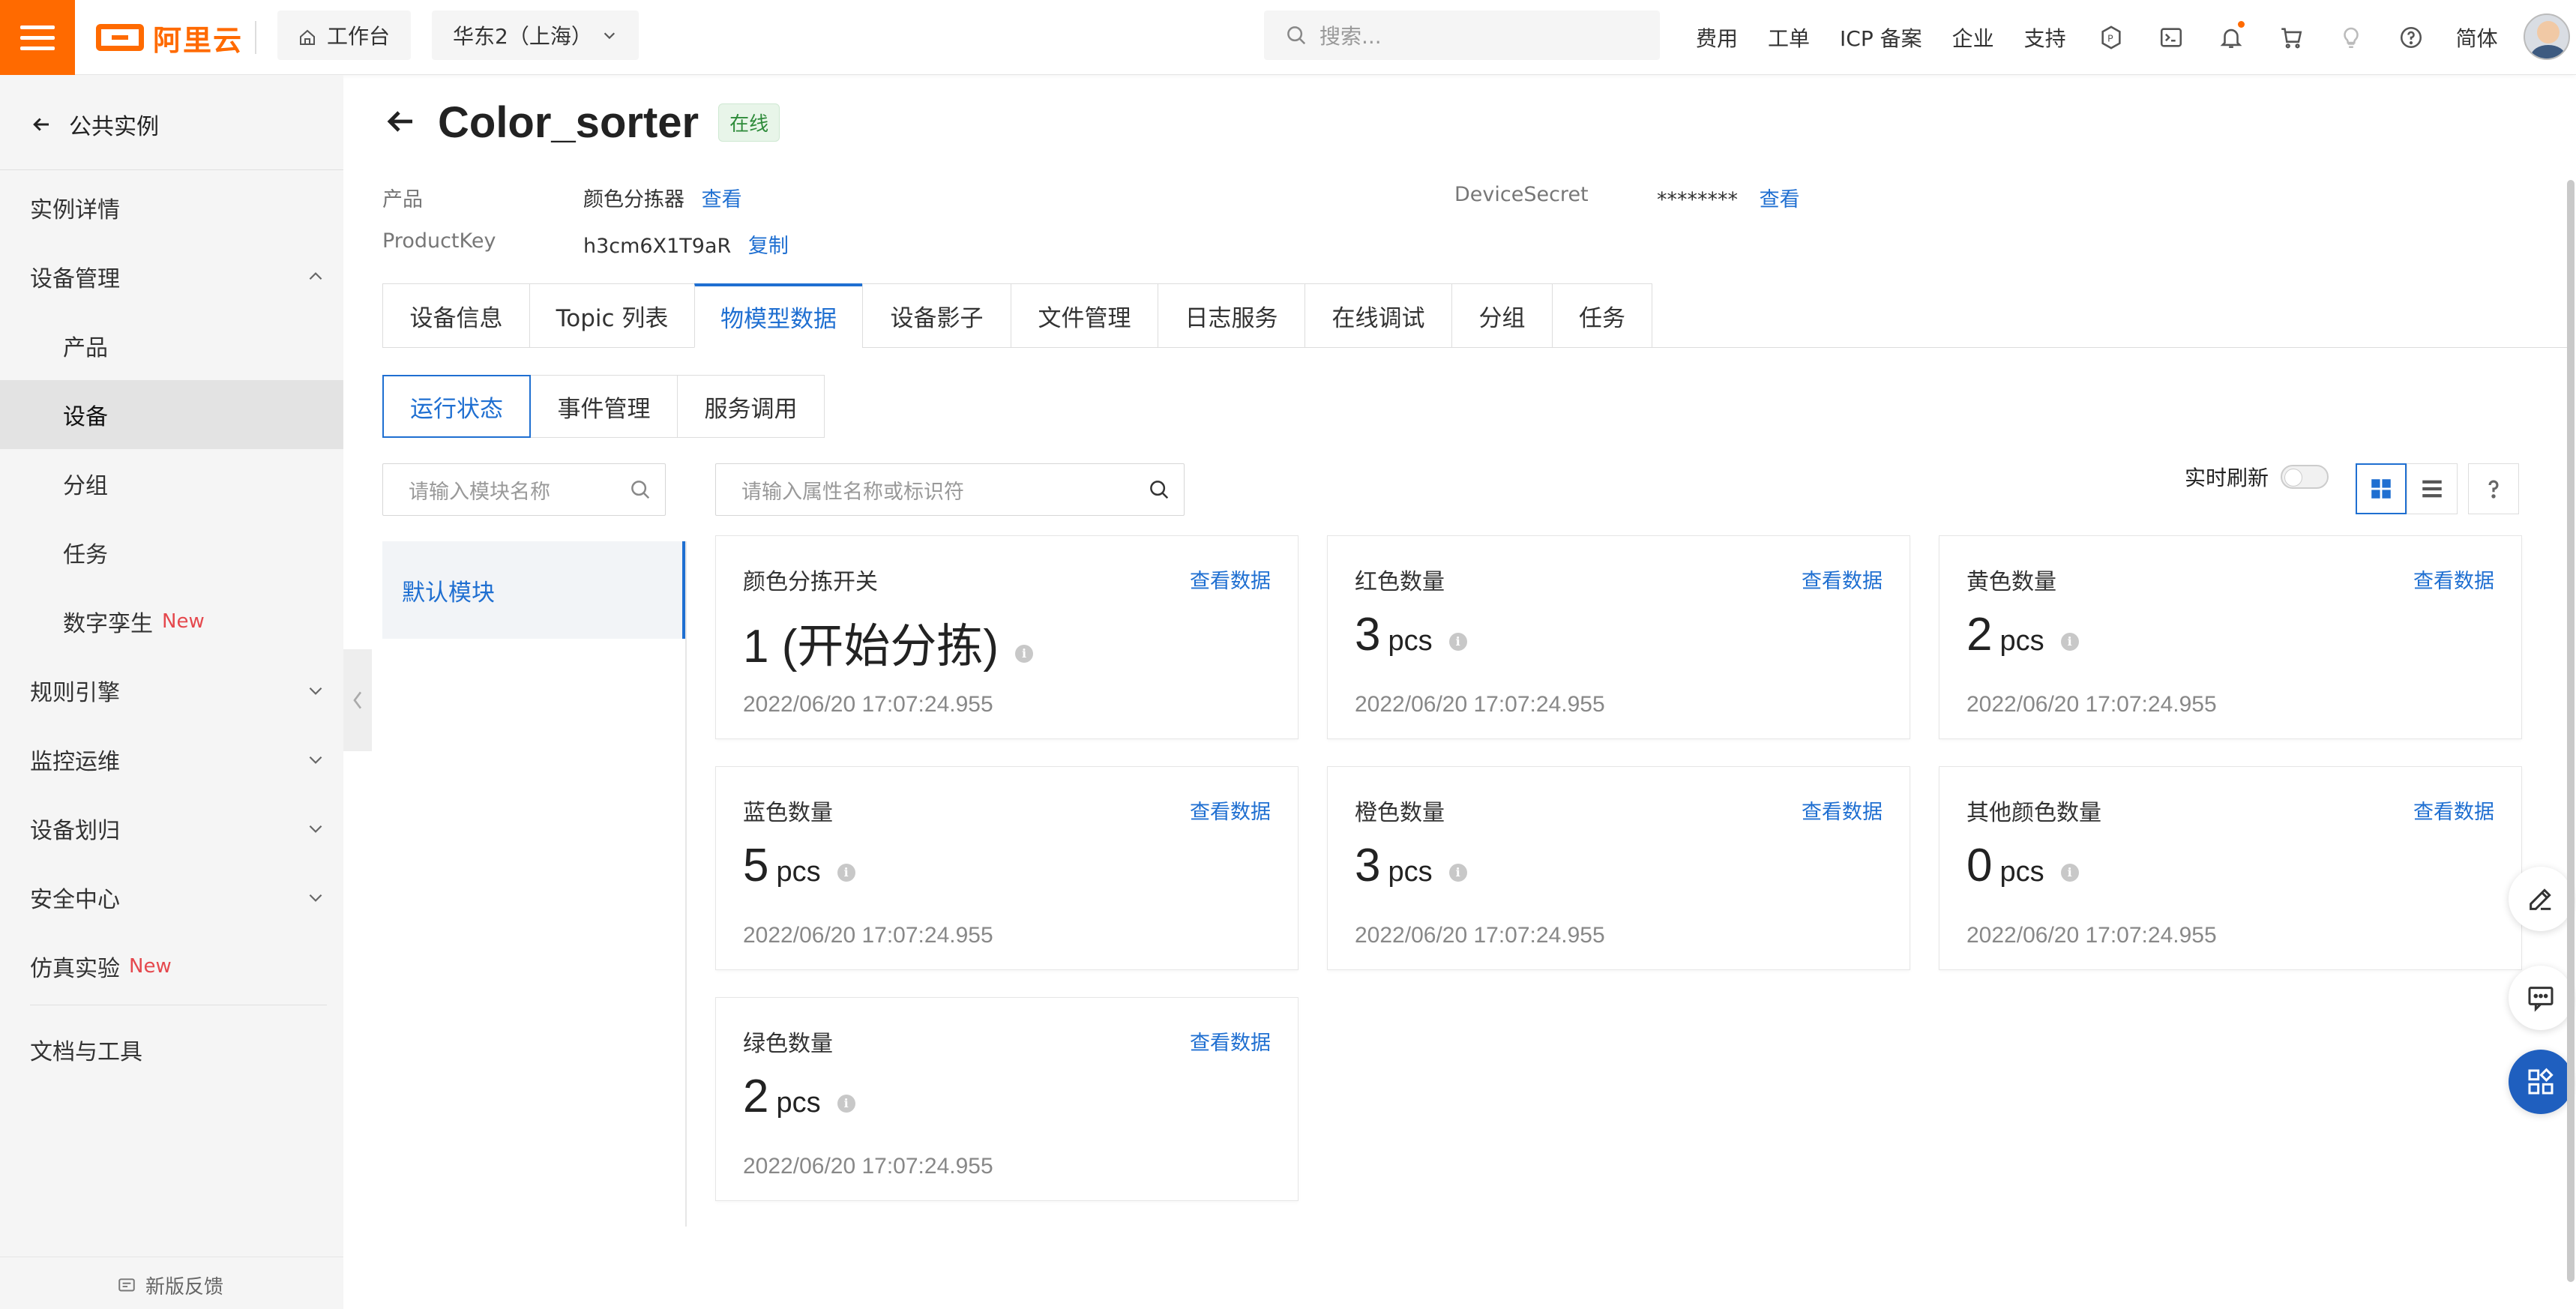 The height and width of the screenshot is (1309, 2576). What do you see at coordinates (534, 884) in the screenshot?
I see `module-list: 默认模块` at bounding box center [534, 884].